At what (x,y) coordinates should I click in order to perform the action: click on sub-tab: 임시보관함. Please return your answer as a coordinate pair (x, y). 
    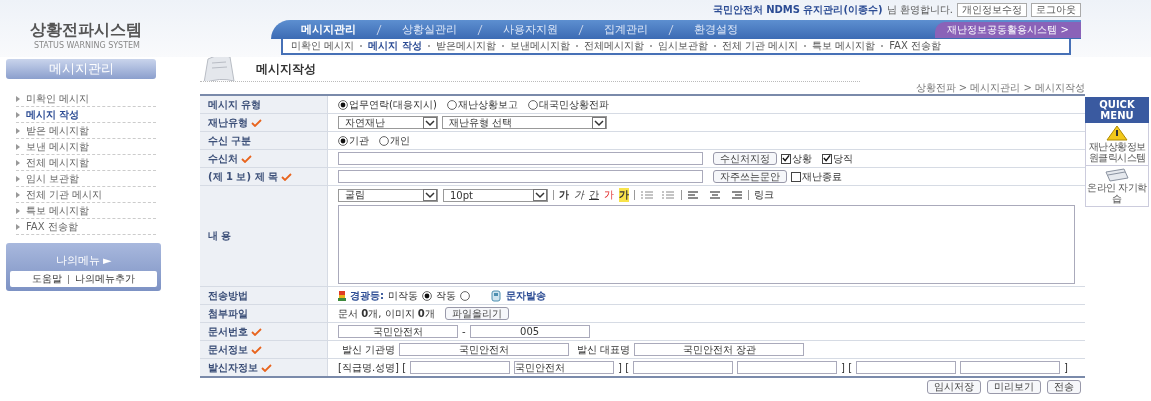
    Looking at the image, I should click on (682, 46).